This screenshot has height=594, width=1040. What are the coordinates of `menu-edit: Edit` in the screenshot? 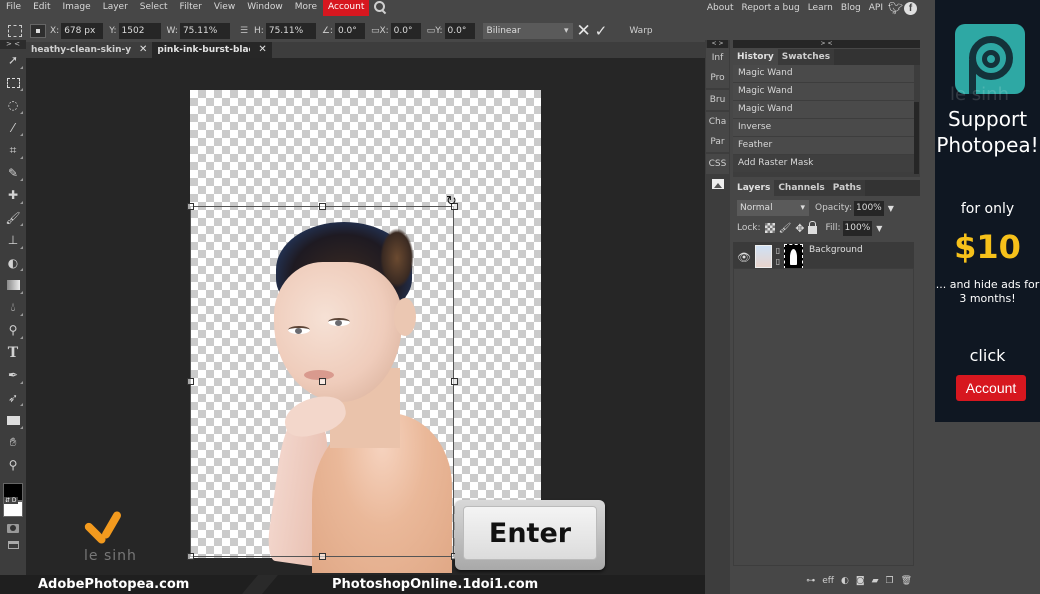 It's located at (41, 8).